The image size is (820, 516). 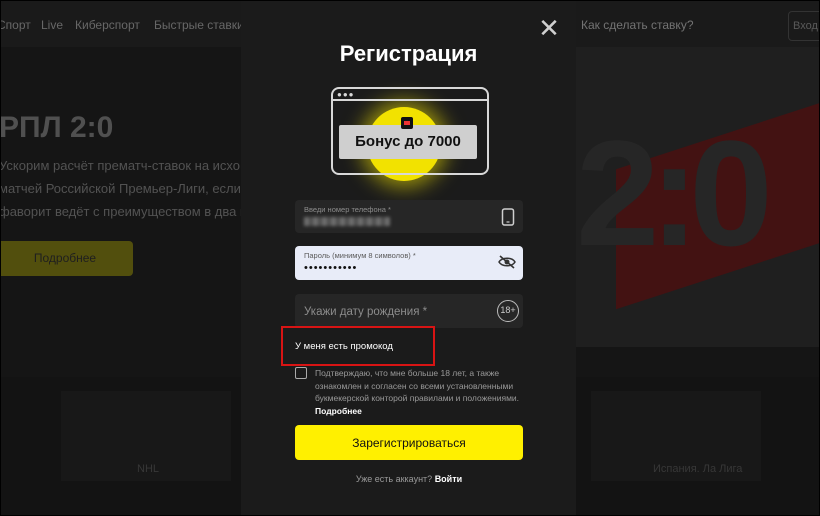 I want to click on bonus-label: Бонус до 7000, so click(x=408, y=142).